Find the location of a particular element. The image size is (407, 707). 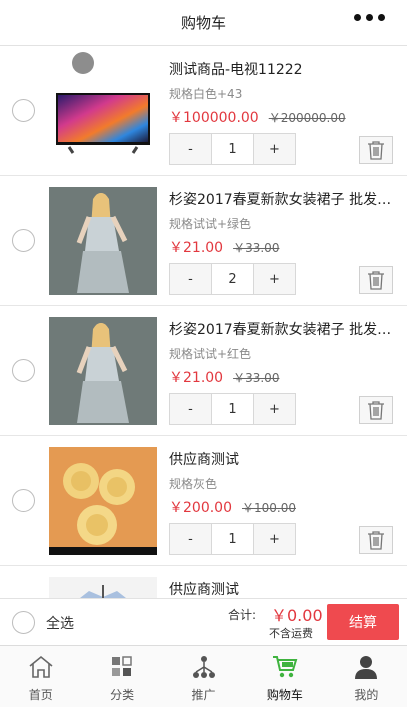

quantity-value: 2 is located at coordinates (232, 279).